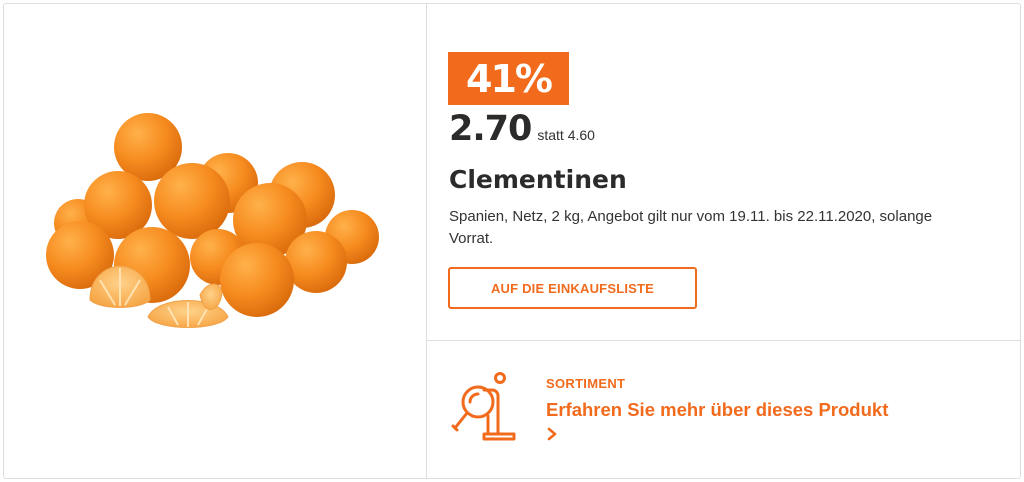  I want to click on range-label: SORTIMENT, so click(586, 383).